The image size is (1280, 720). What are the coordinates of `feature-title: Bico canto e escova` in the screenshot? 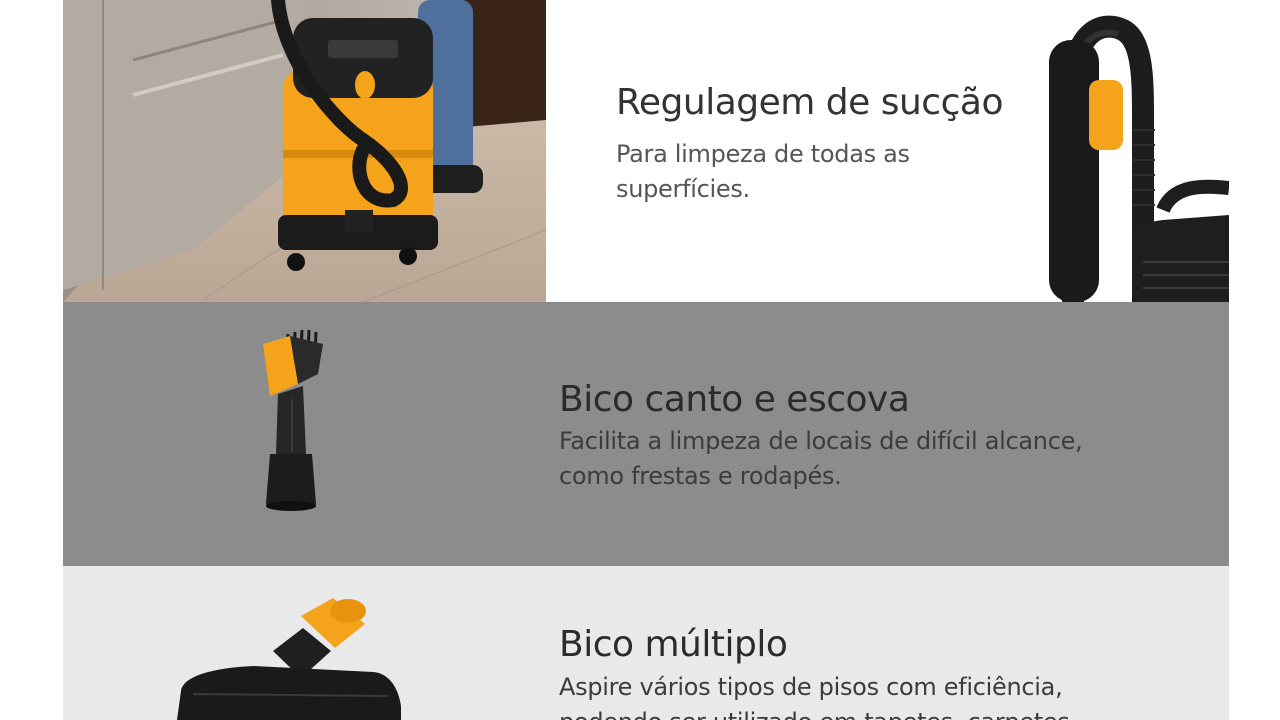 It's located at (734, 399).